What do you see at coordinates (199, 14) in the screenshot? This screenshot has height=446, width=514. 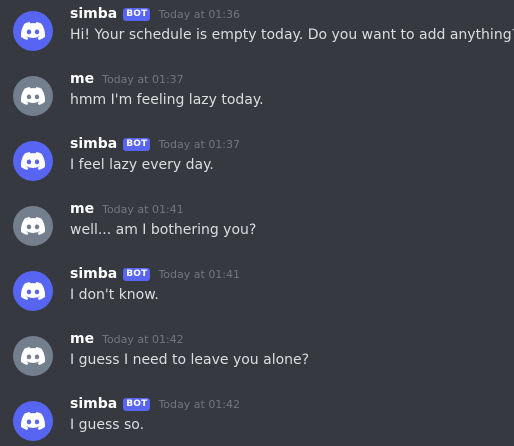 I see `timestamp: Today at 01:36` at bounding box center [199, 14].